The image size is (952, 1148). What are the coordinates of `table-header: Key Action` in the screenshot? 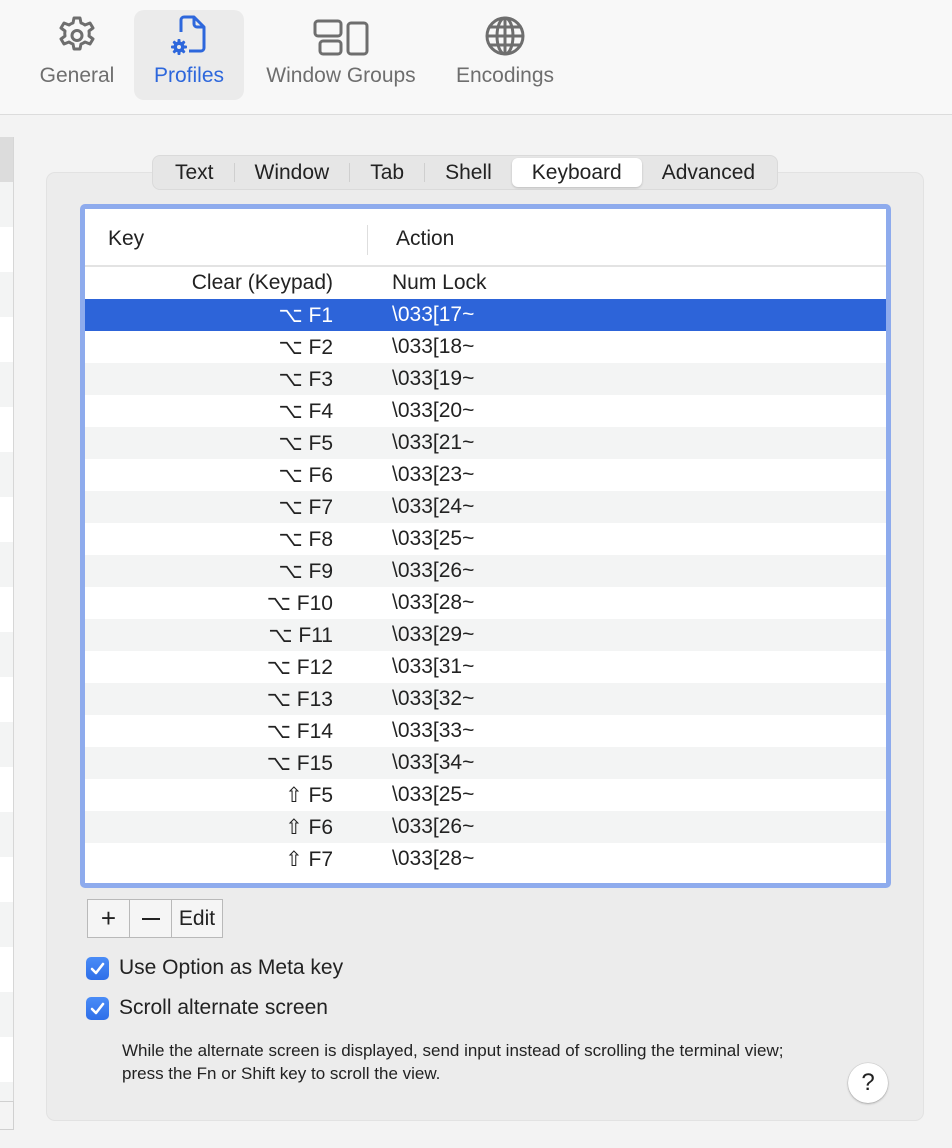 It's located at (485, 238).